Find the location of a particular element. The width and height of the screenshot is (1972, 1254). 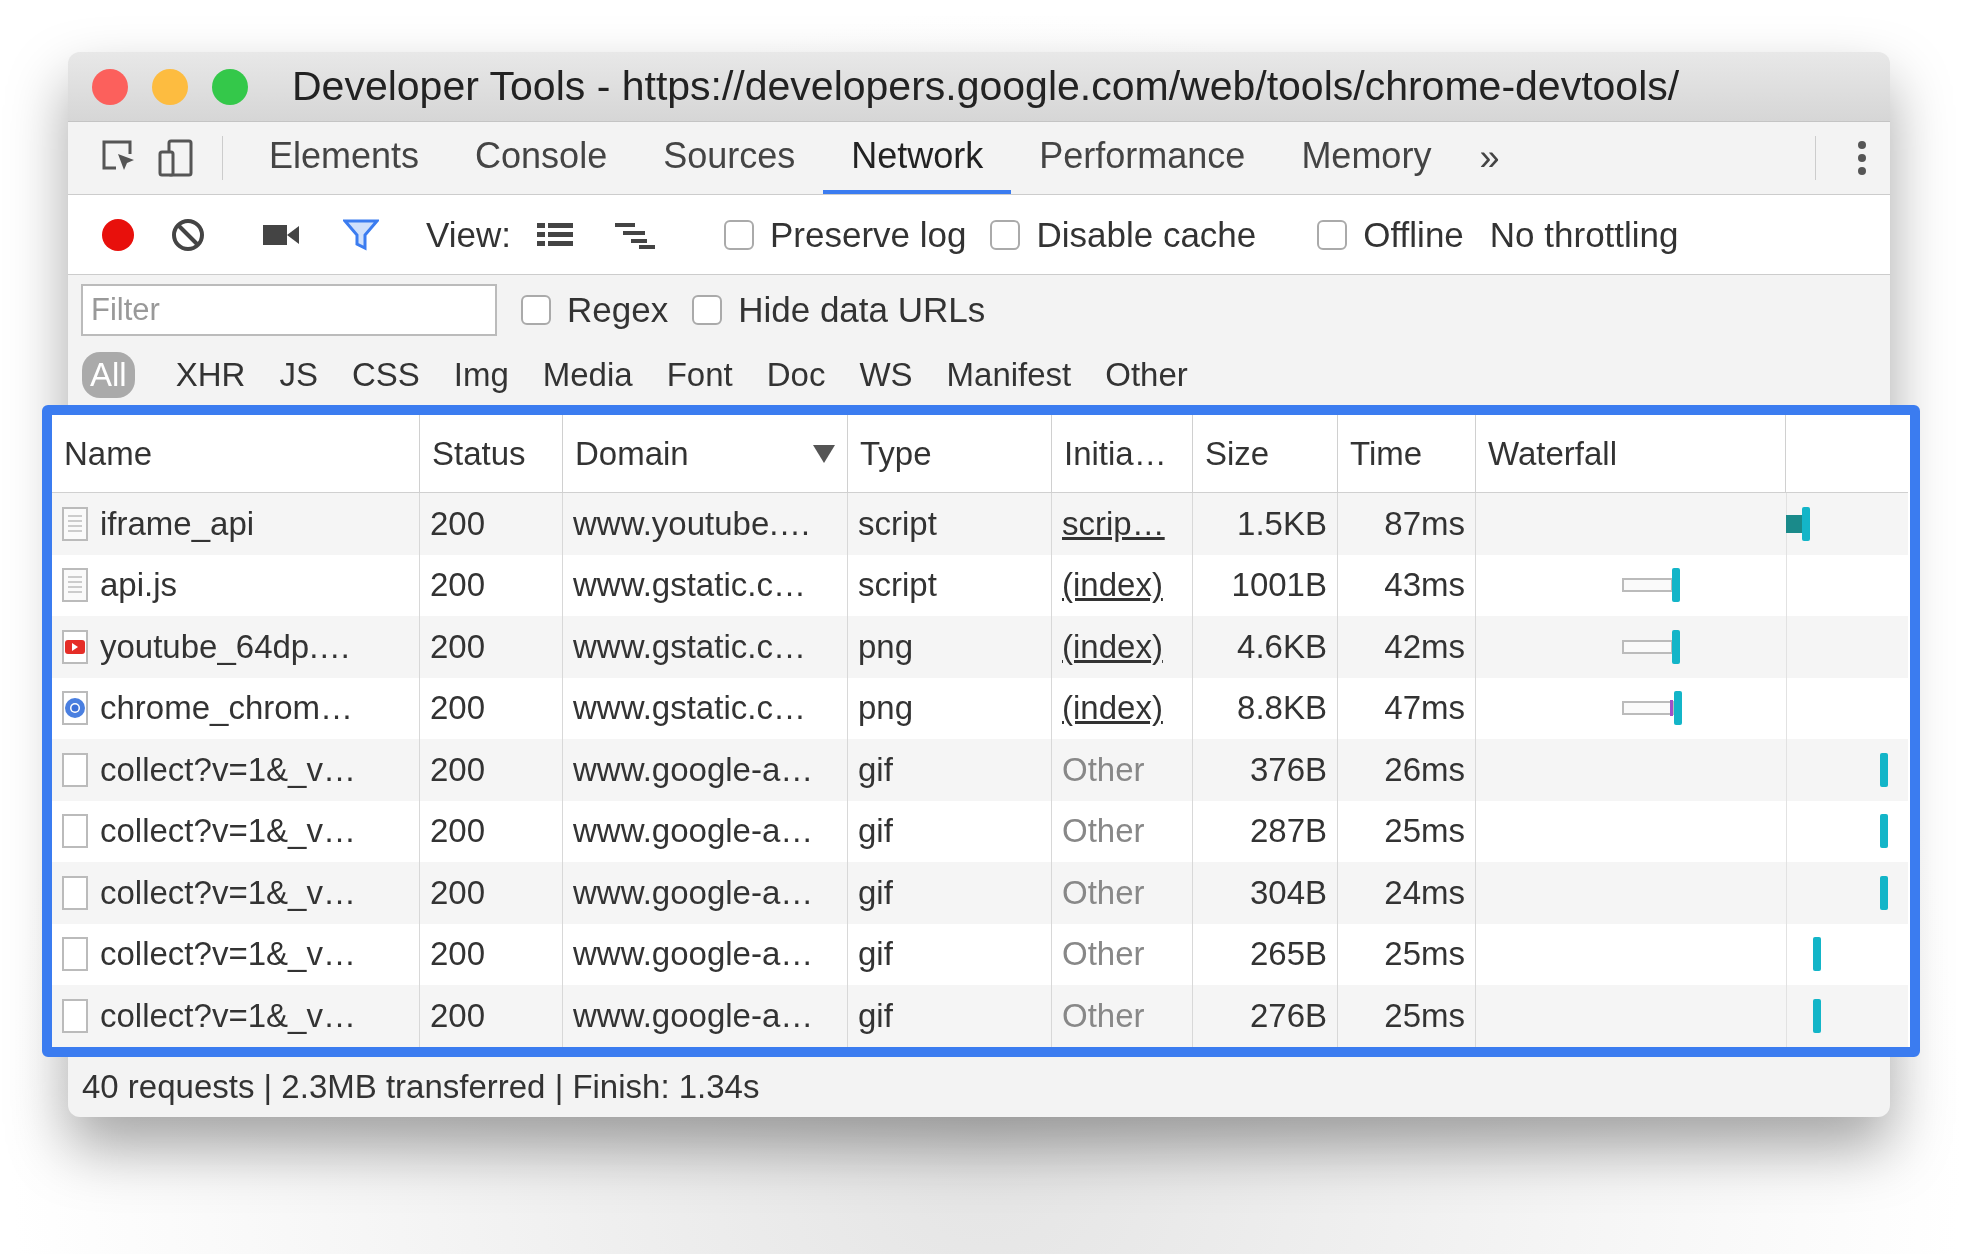

panel-tab: Sources is located at coordinates (729, 158).